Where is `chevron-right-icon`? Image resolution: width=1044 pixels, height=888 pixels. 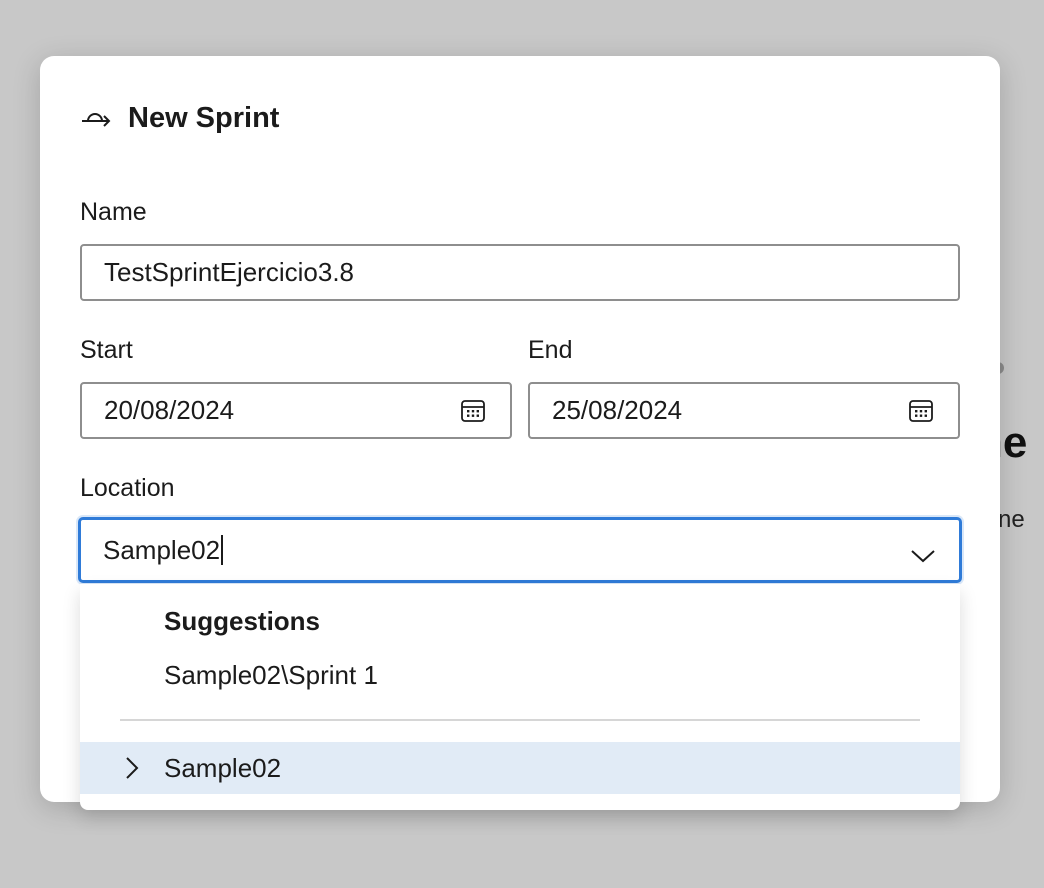
chevron-right-icon is located at coordinates (131, 768).